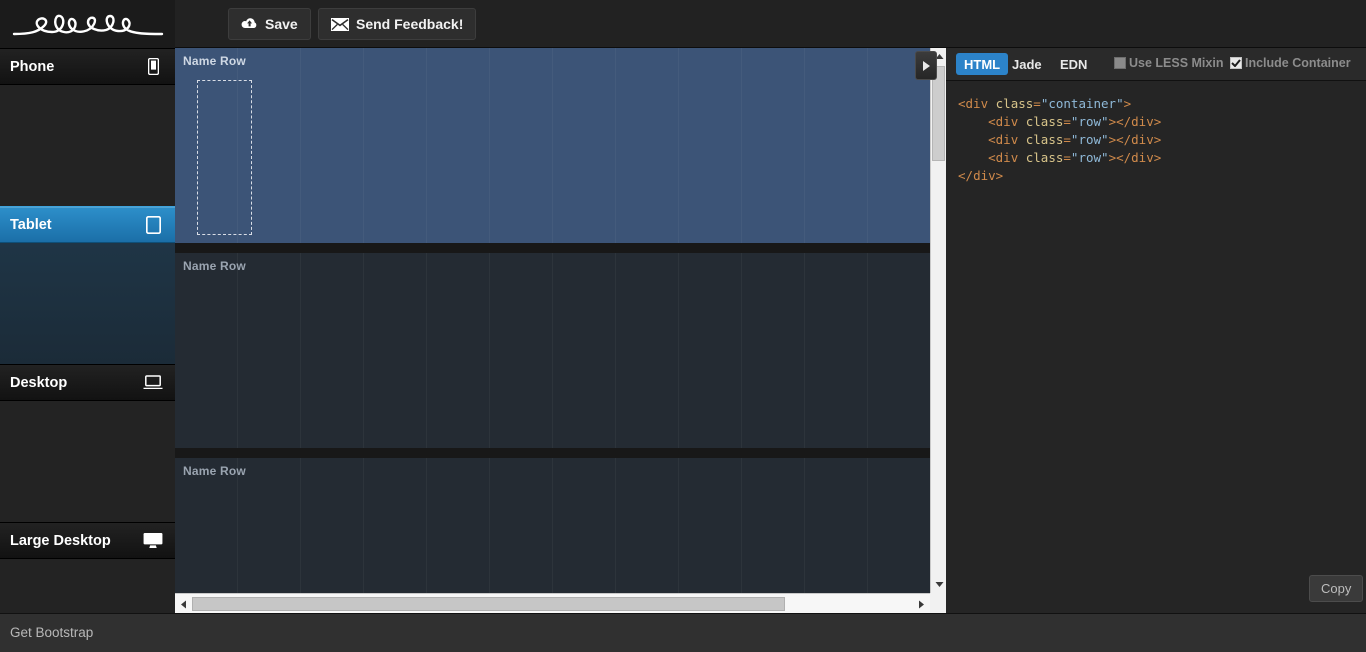 This screenshot has height=652, width=1366. I want to click on use-less-mixin-label: Use LESS Mixin, so click(1176, 63).